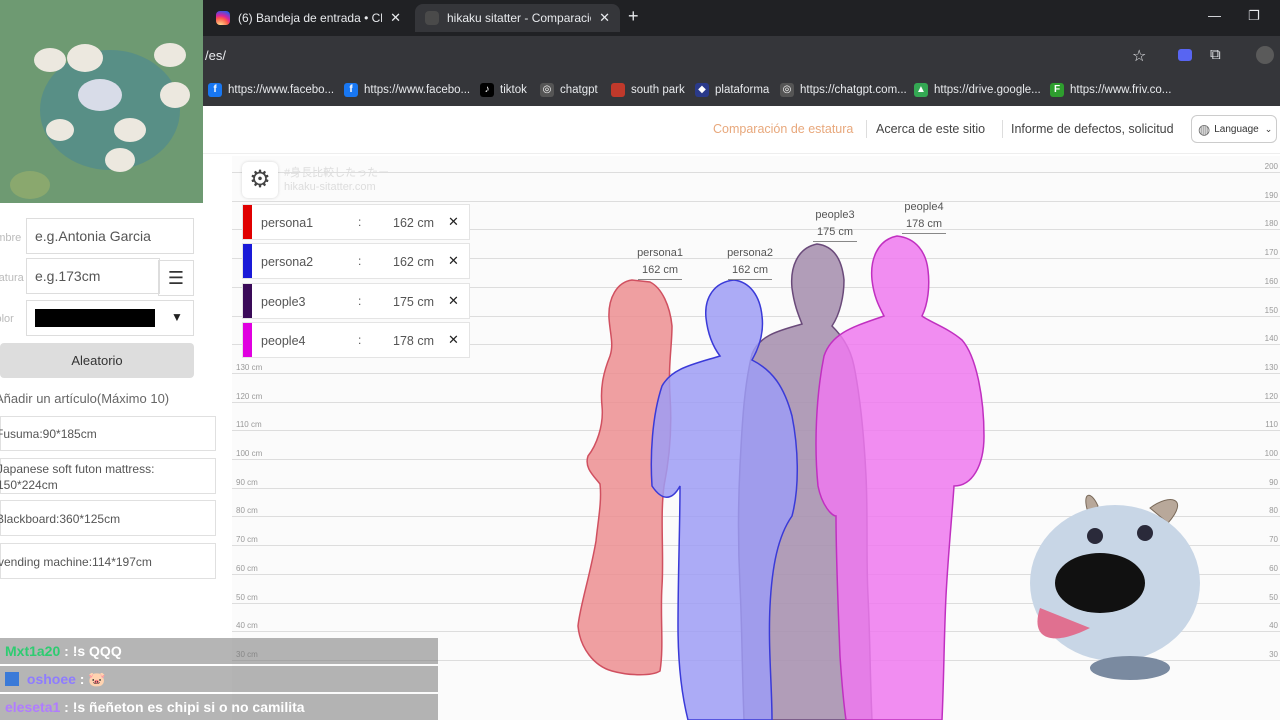 The image size is (1280, 722). I want to click on random-button: Aleatorio, so click(97, 360).